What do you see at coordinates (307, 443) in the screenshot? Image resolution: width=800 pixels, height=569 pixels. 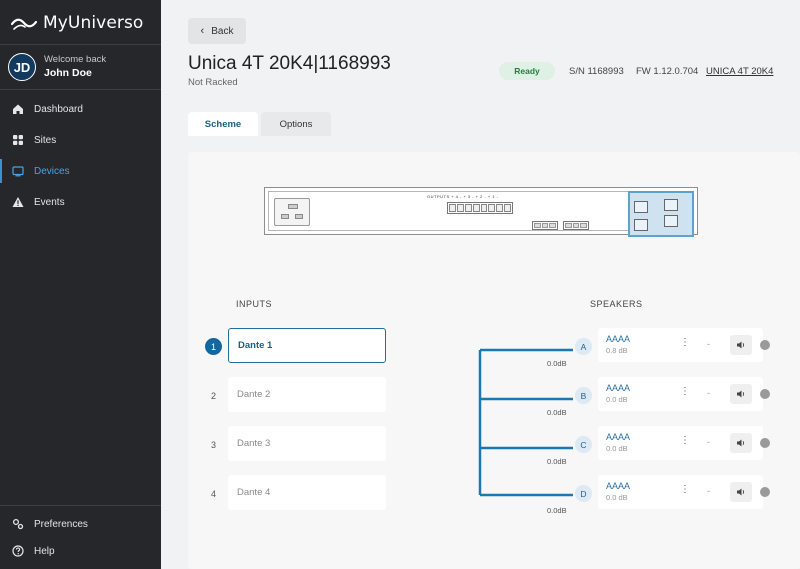 I see `input-dante-3: Dante 3` at bounding box center [307, 443].